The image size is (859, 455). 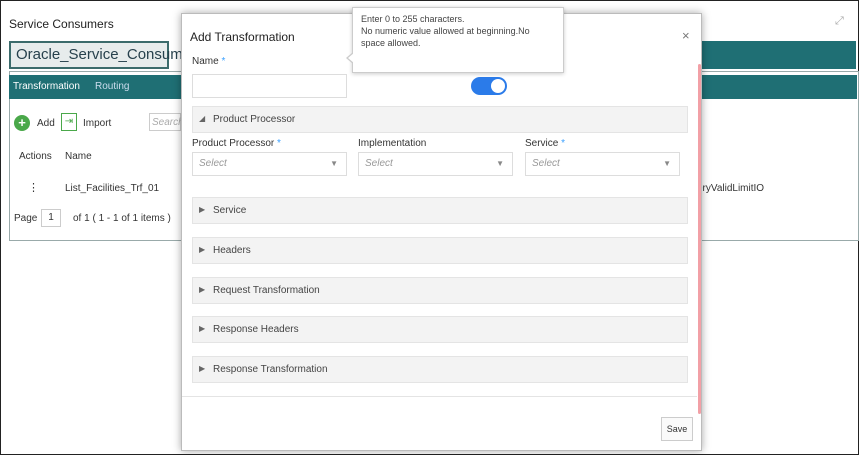 I want to click on section-label: Product Processor, so click(x=254, y=119).